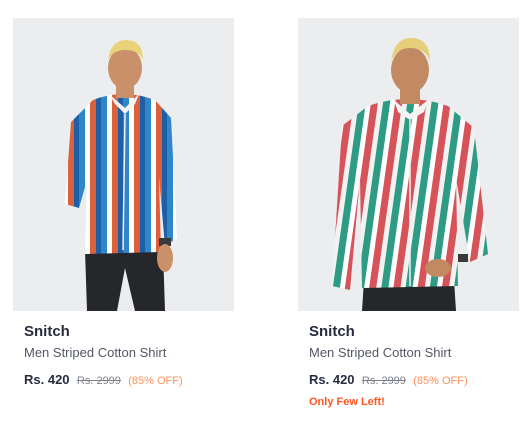 The height and width of the screenshot is (428, 532). What do you see at coordinates (347, 402) in the screenshot?
I see `stock-urgency-label: Only Few Left!` at bounding box center [347, 402].